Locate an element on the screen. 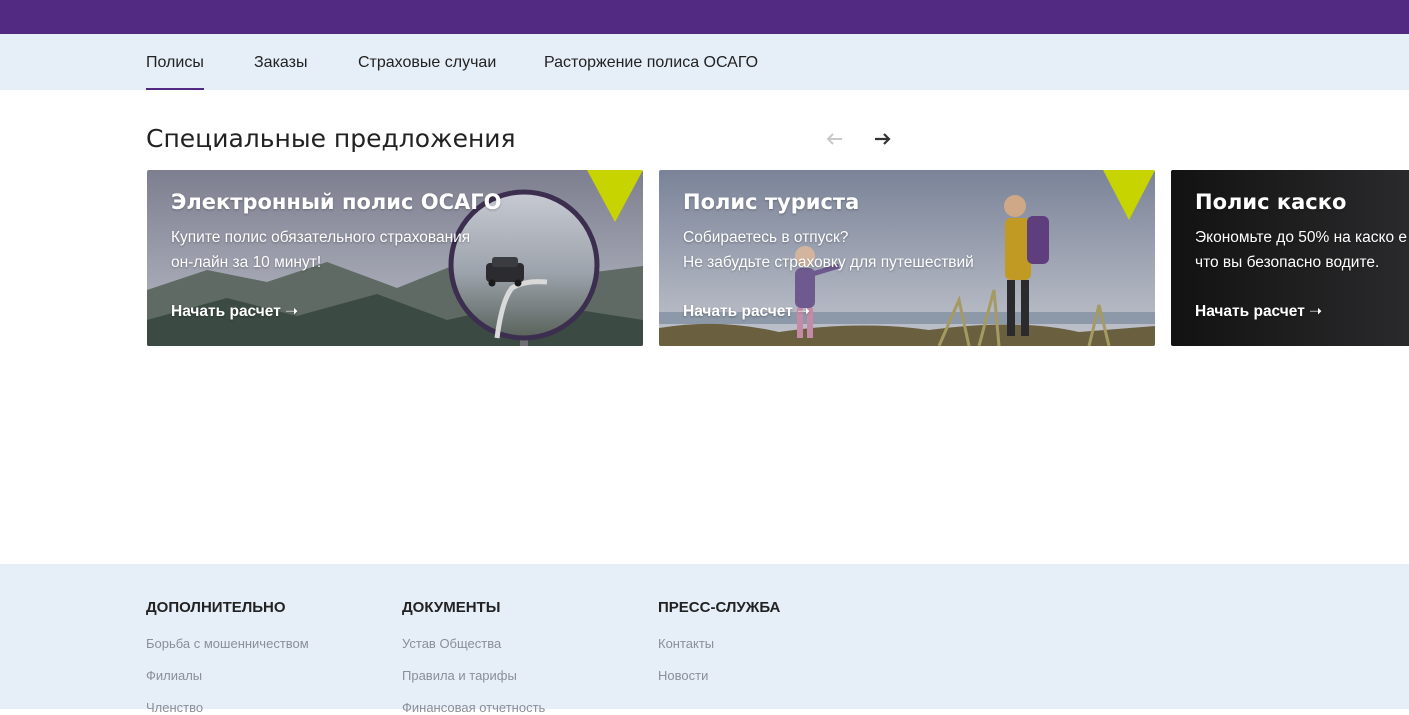 The width and height of the screenshot is (1409, 715). offer-card-title: Электронный полис ОСАГО is located at coordinates (336, 202).